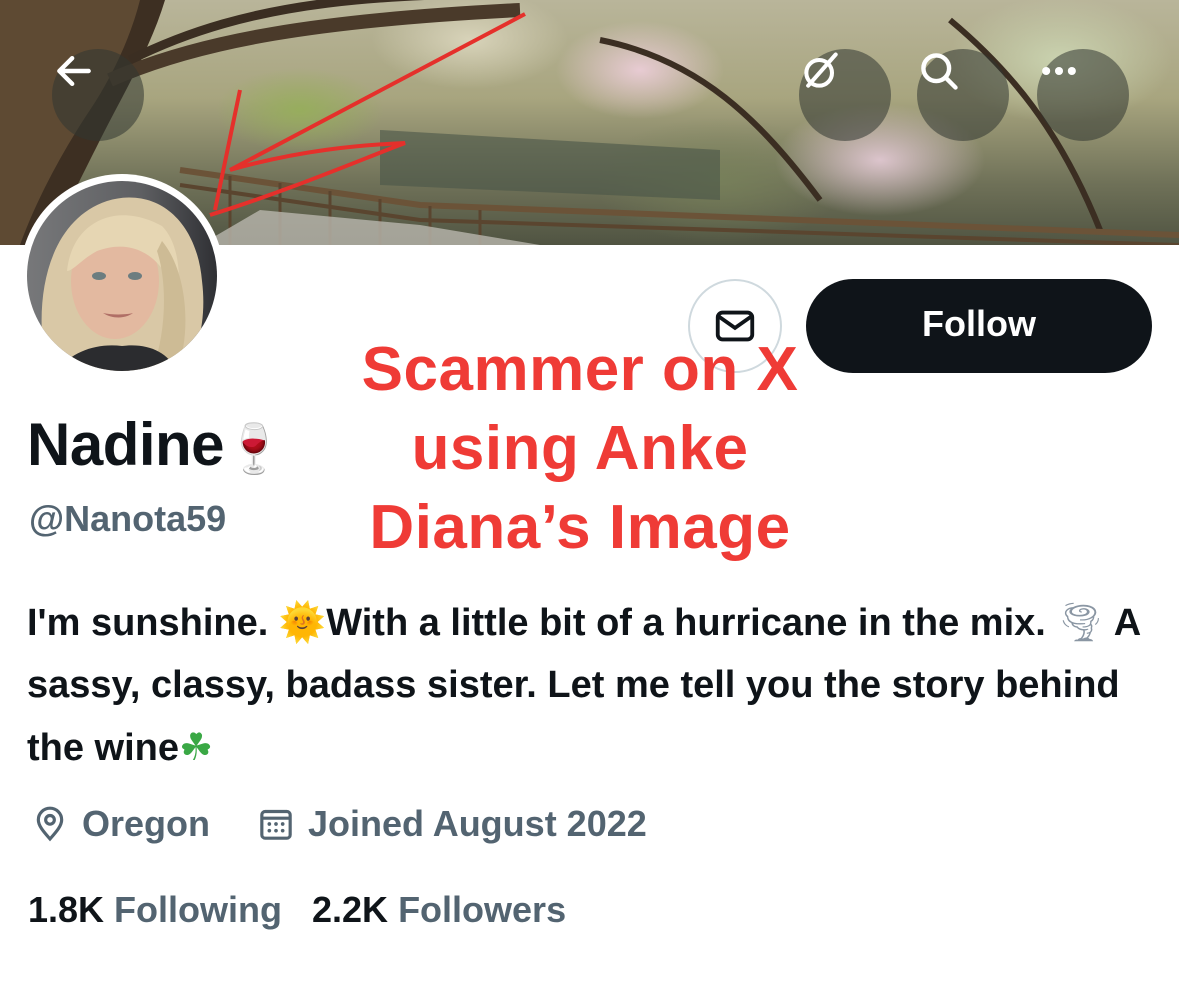 Image resolution: width=1179 pixels, height=988 pixels. What do you see at coordinates (297, 910) in the screenshot?
I see `follow-stats: 1.8K Following 2.2K Followers` at bounding box center [297, 910].